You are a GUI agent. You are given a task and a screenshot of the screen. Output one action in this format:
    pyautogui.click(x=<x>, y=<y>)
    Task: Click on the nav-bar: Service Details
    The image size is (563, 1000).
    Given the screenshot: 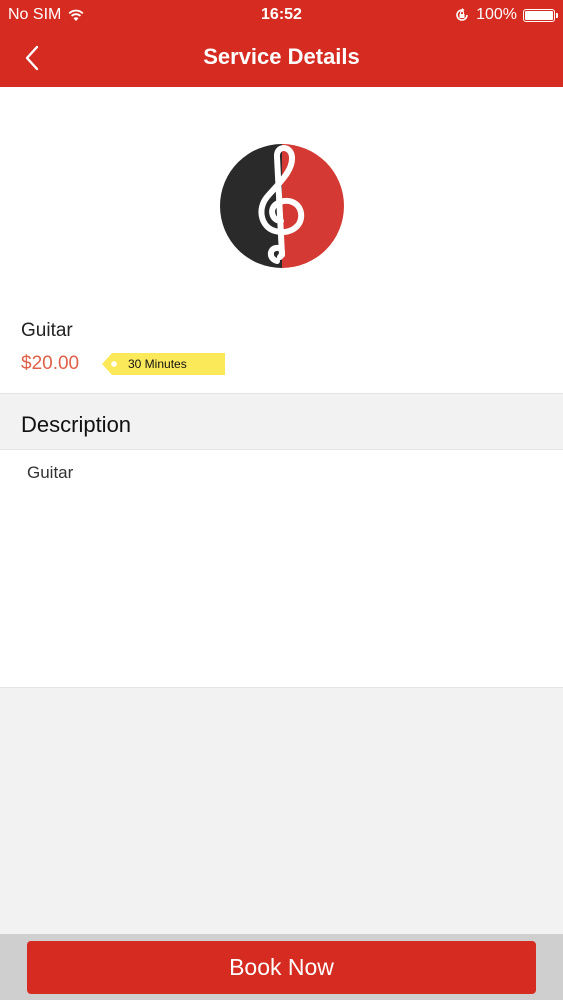 What is the action you would take?
    pyautogui.click(x=281, y=58)
    